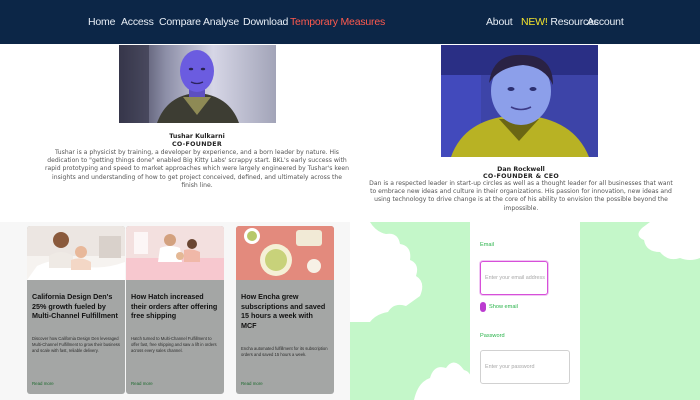 The height and width of the screenshot is (400, 700). I want to click on password-label: Password, so click(492, 336).